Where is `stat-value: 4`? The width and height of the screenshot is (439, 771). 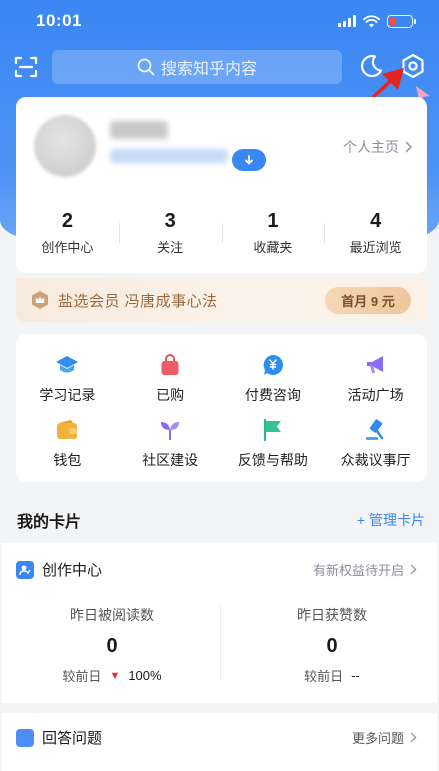 stat-value: 4 is located at coordinates (376, 221).